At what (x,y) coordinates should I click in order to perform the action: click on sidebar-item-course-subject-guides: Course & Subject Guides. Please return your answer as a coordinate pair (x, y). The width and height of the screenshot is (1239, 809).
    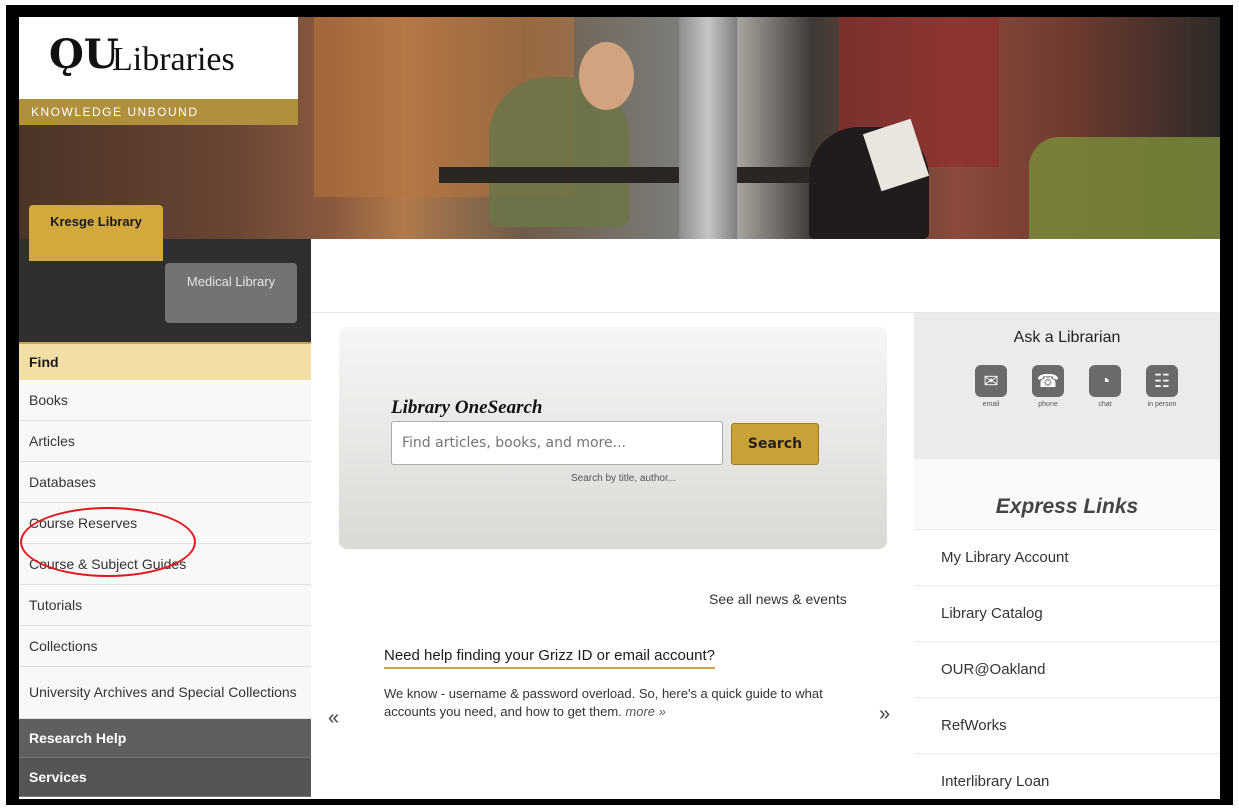
    Looking at the image, I should click on (165, 564).